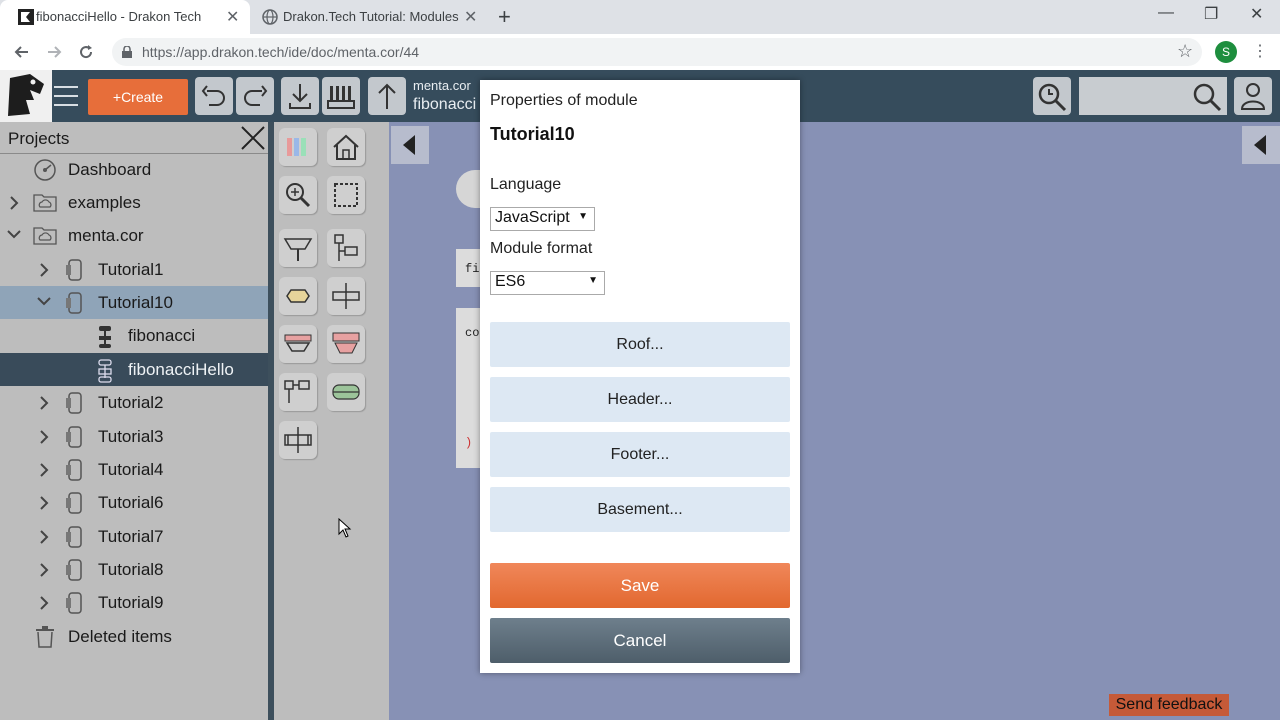 Image resolution: width=1280 pixels, height=720 pixels. I want to click on diagram-code-block: co ), so click(468, 388).